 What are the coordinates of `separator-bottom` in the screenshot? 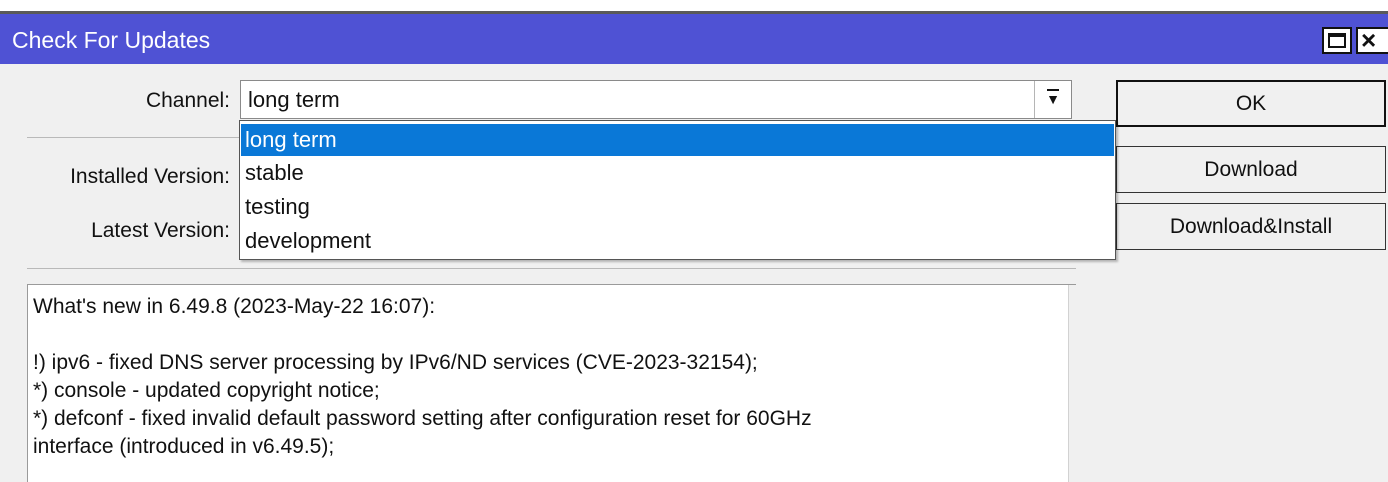 It's located at (551, 268).